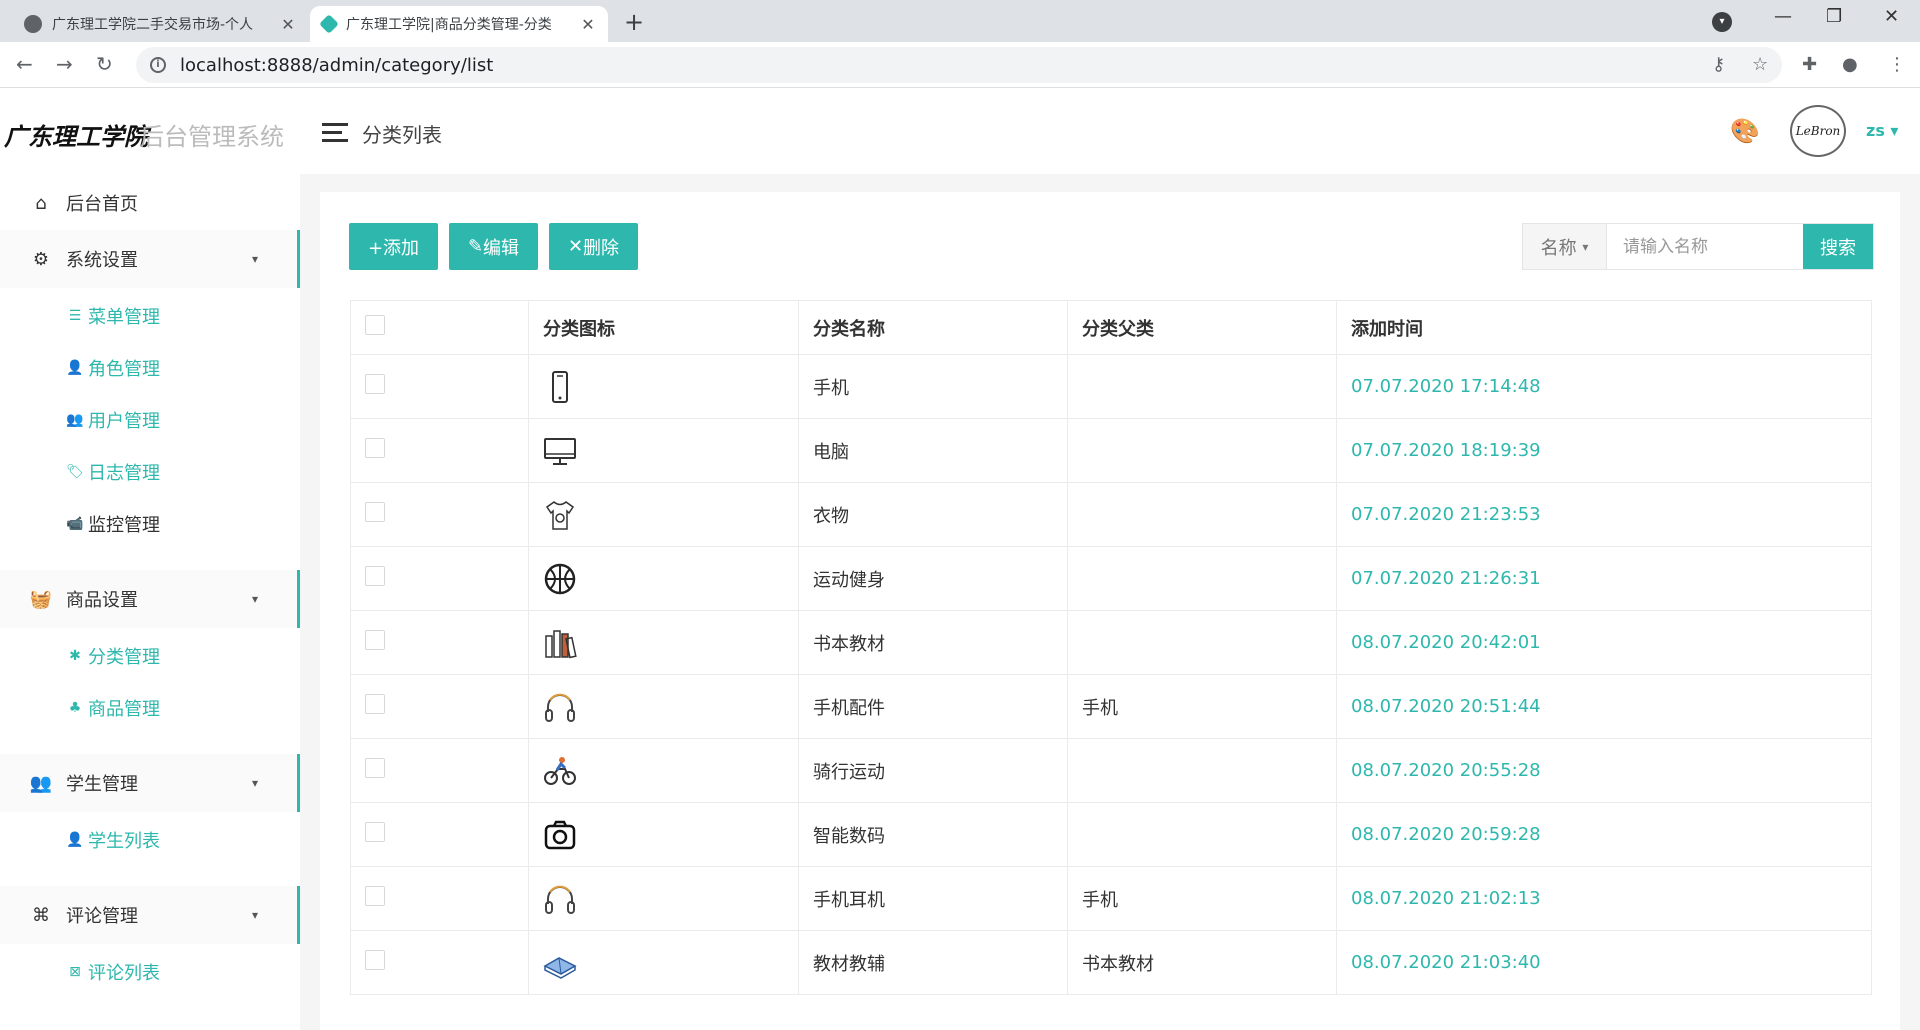 This screenshot has height=1030, width=1920. Describe the element at coordinates (33, 24) in the screenshot. I see `globe-icon` at that location.